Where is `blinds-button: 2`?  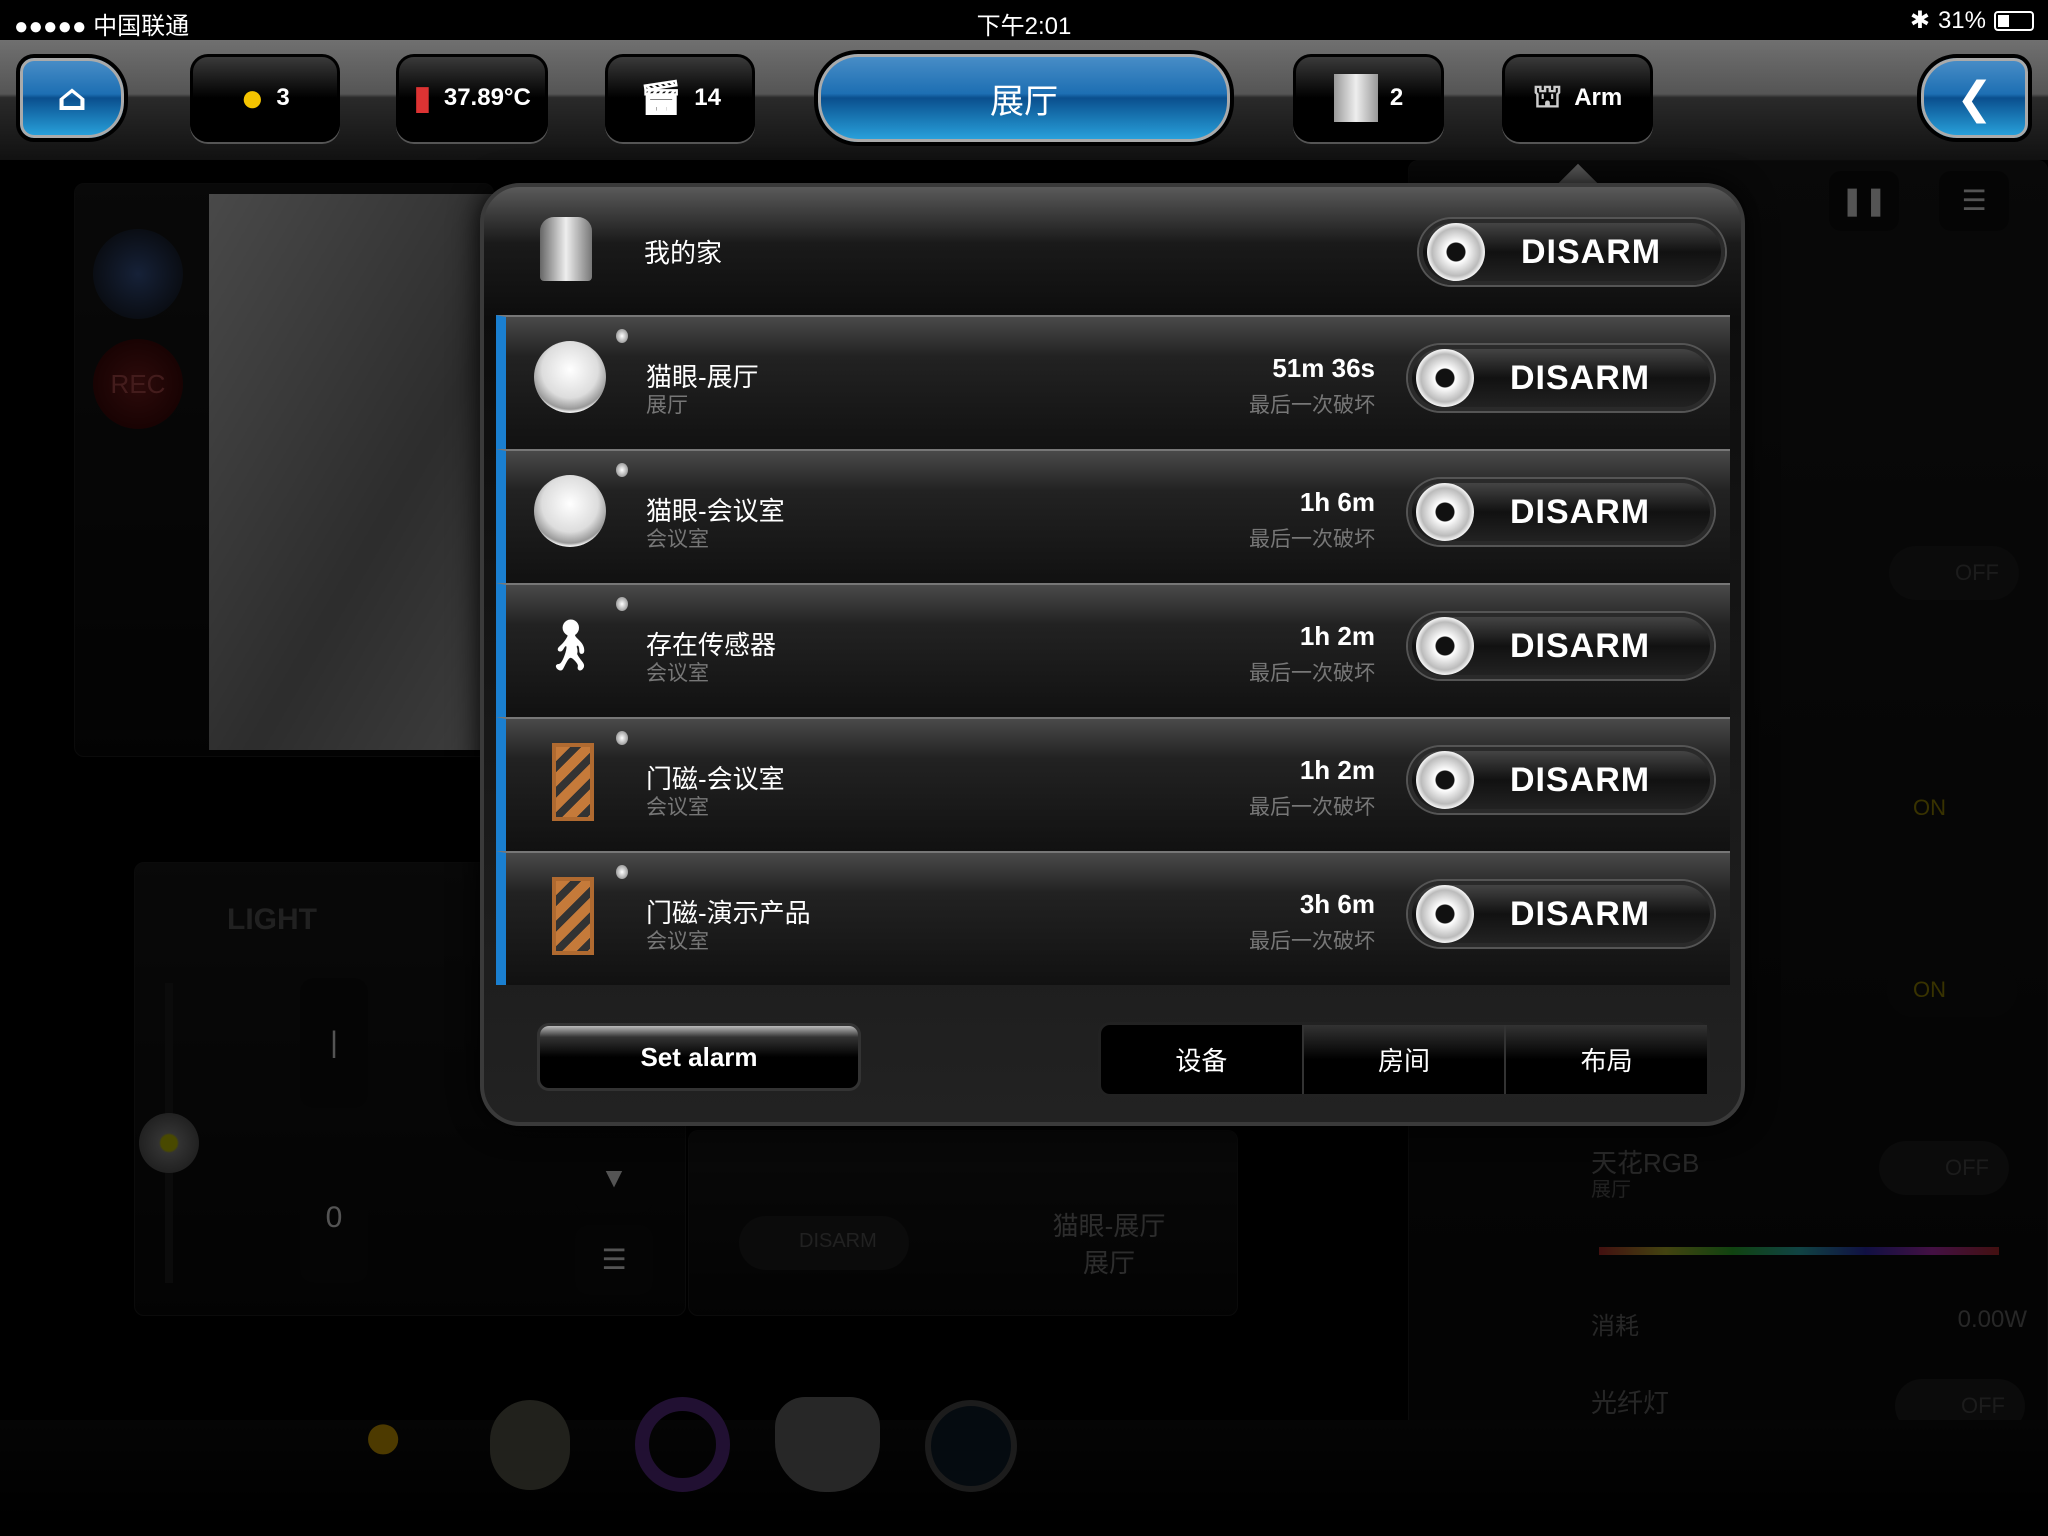
blinds-button: 2 is located at coordinates (1368, 98).